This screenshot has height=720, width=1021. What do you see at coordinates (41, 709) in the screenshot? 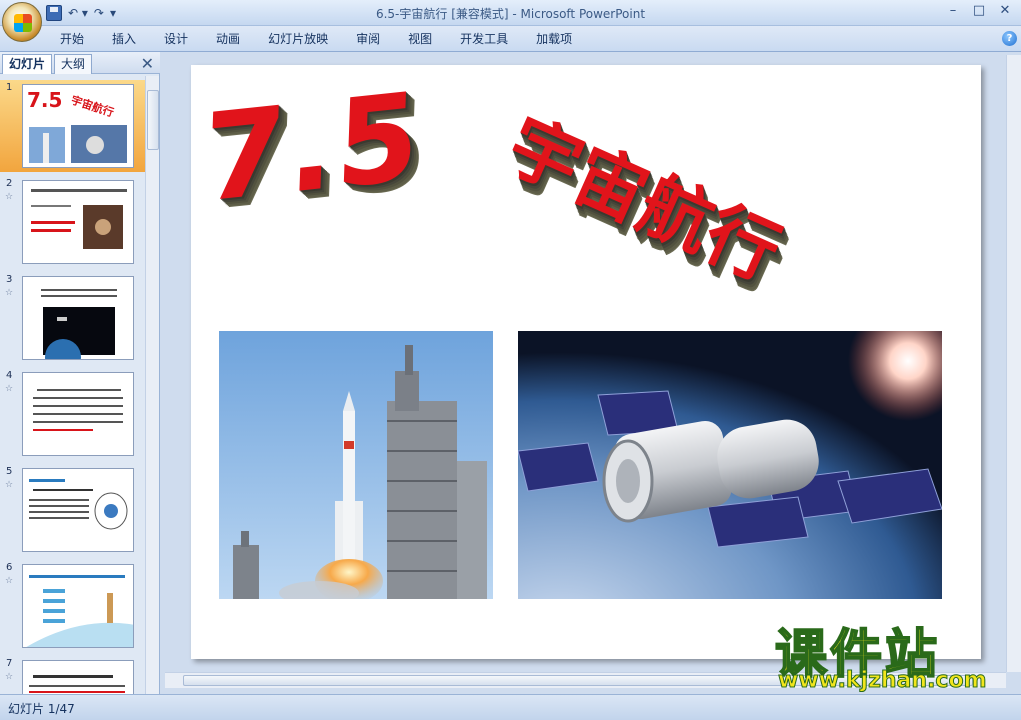
I see `slide-counter: 幻灯片 1/47` at bounding box center [41, 709].